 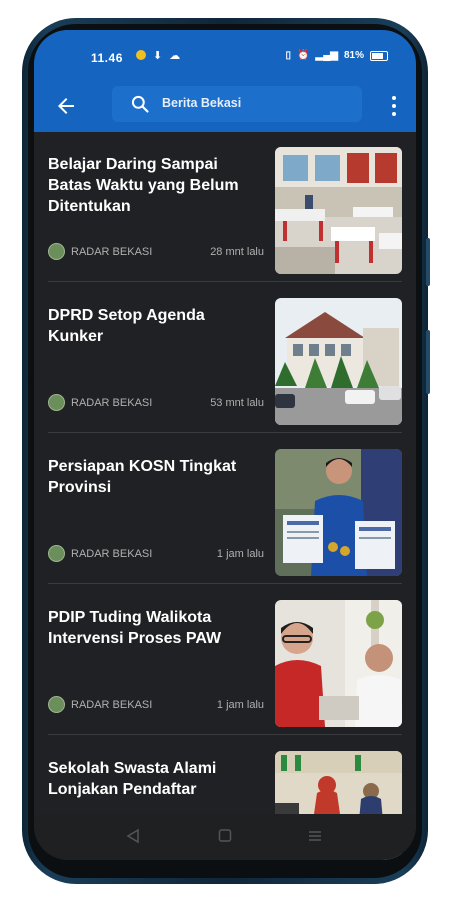 What do you see at coordinates (315, 836) in the screenshot?
I see `nav-menu-icon` at bounding box center [315, 836].